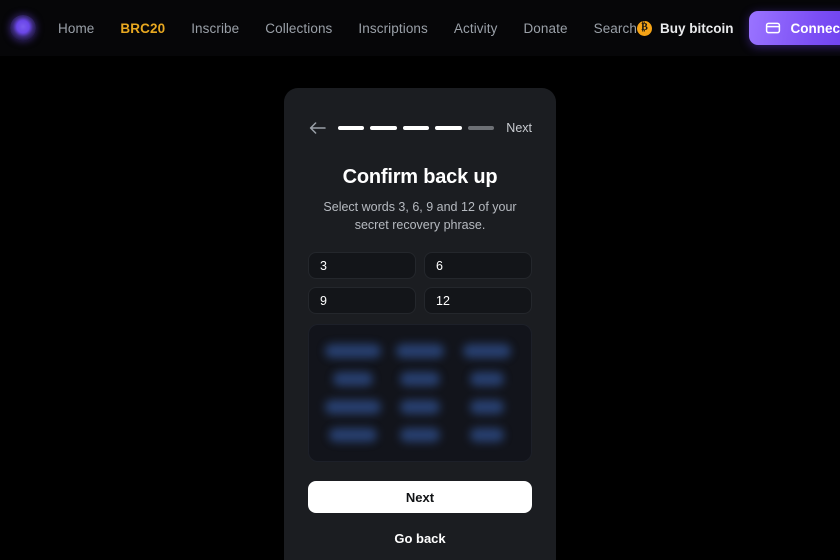 Image resolution: width=840 pixels, height=560 pixels. I want to click on nav-link-home: Home, so click(76, 28).